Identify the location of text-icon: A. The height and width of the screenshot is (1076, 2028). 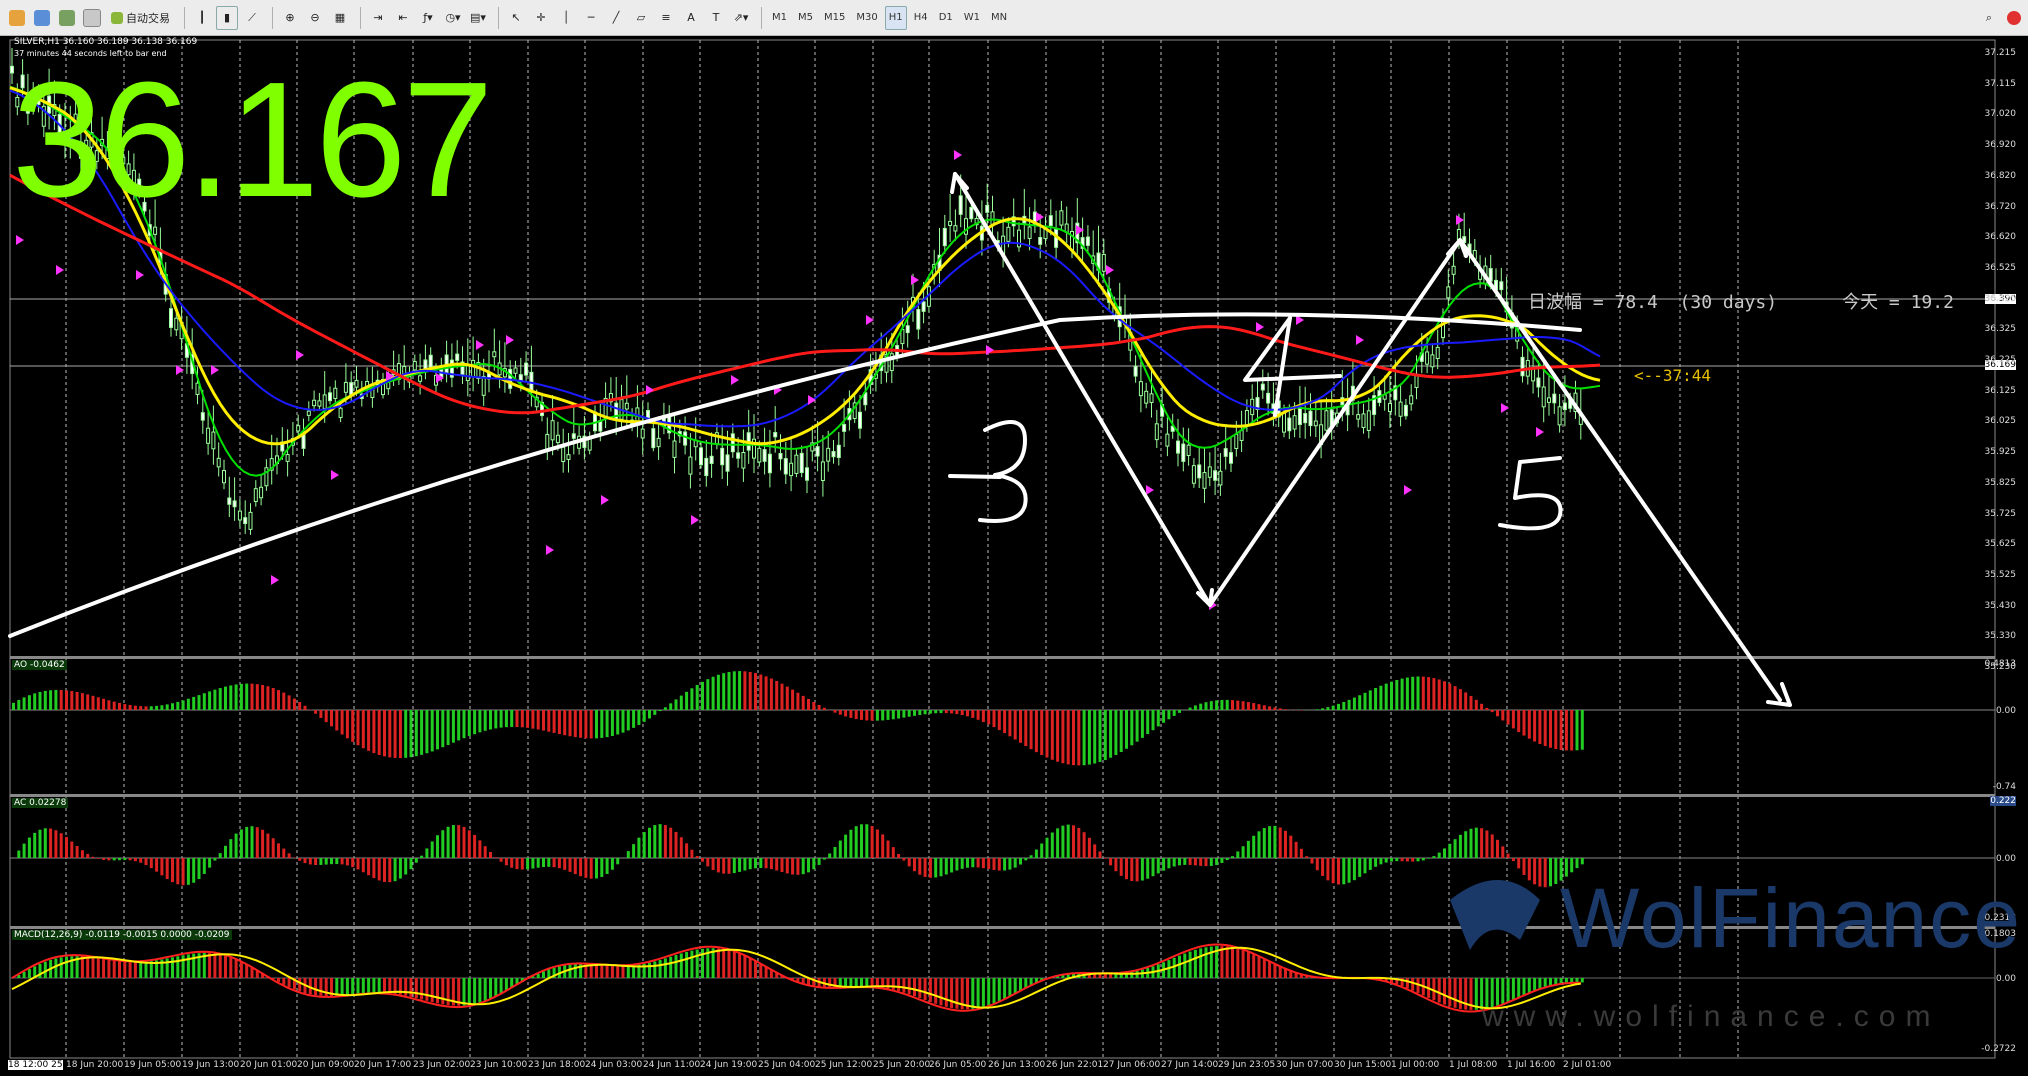
(691, 18).